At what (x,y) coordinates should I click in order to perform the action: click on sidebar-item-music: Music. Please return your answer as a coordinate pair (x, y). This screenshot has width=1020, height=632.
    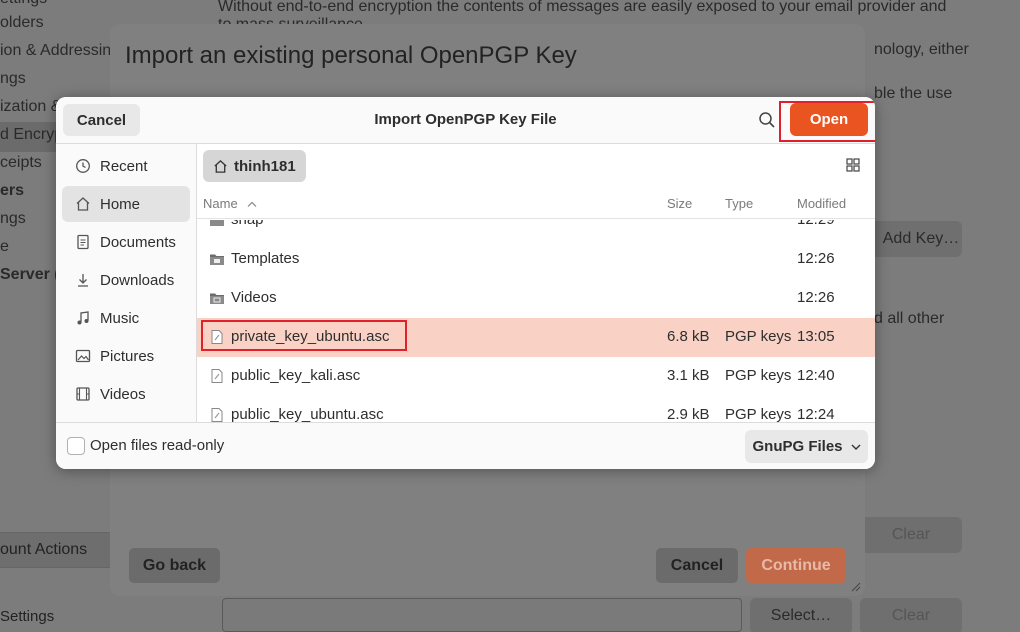
    Looking at the image, I should click on (126, 318).